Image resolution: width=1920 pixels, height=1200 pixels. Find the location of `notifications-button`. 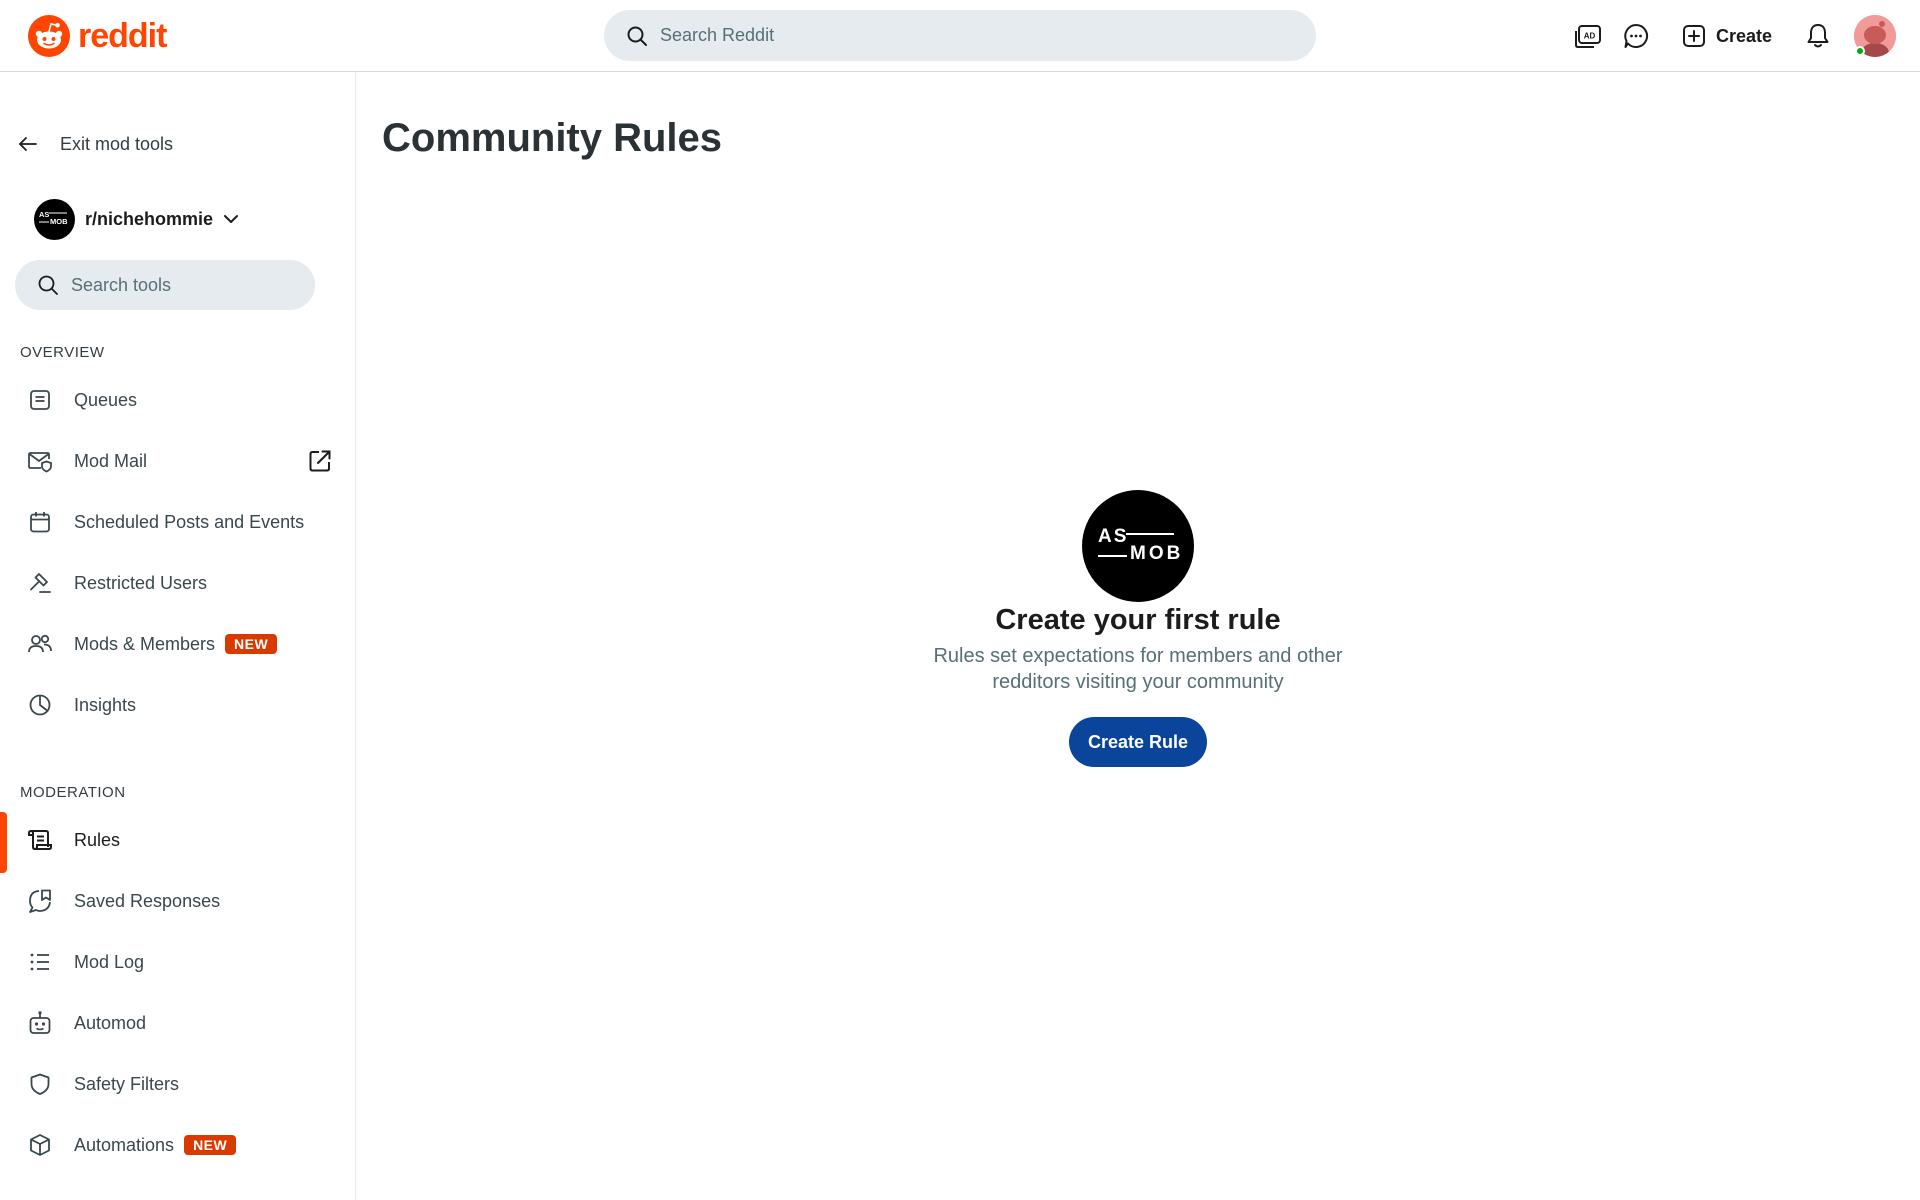

notifications-button is located at coordinates (1818, 36).